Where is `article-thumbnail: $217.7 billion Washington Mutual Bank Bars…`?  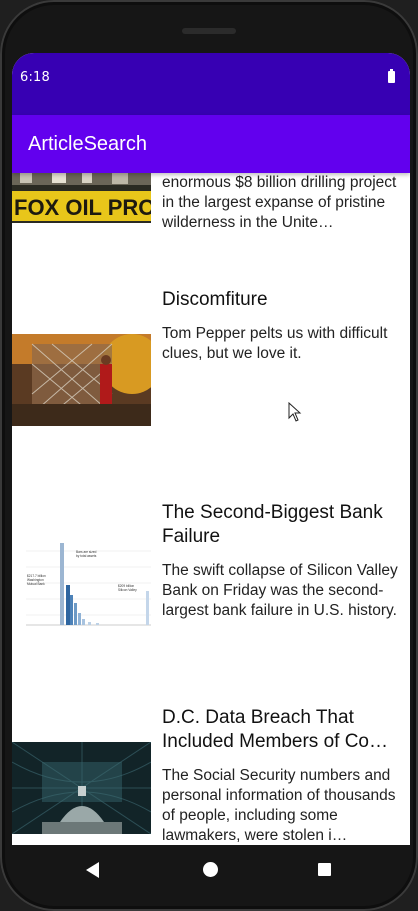
article-thumbnail: $217.7 billion Washington Mutual Bank Bars… is located at coordinates (81, 586).